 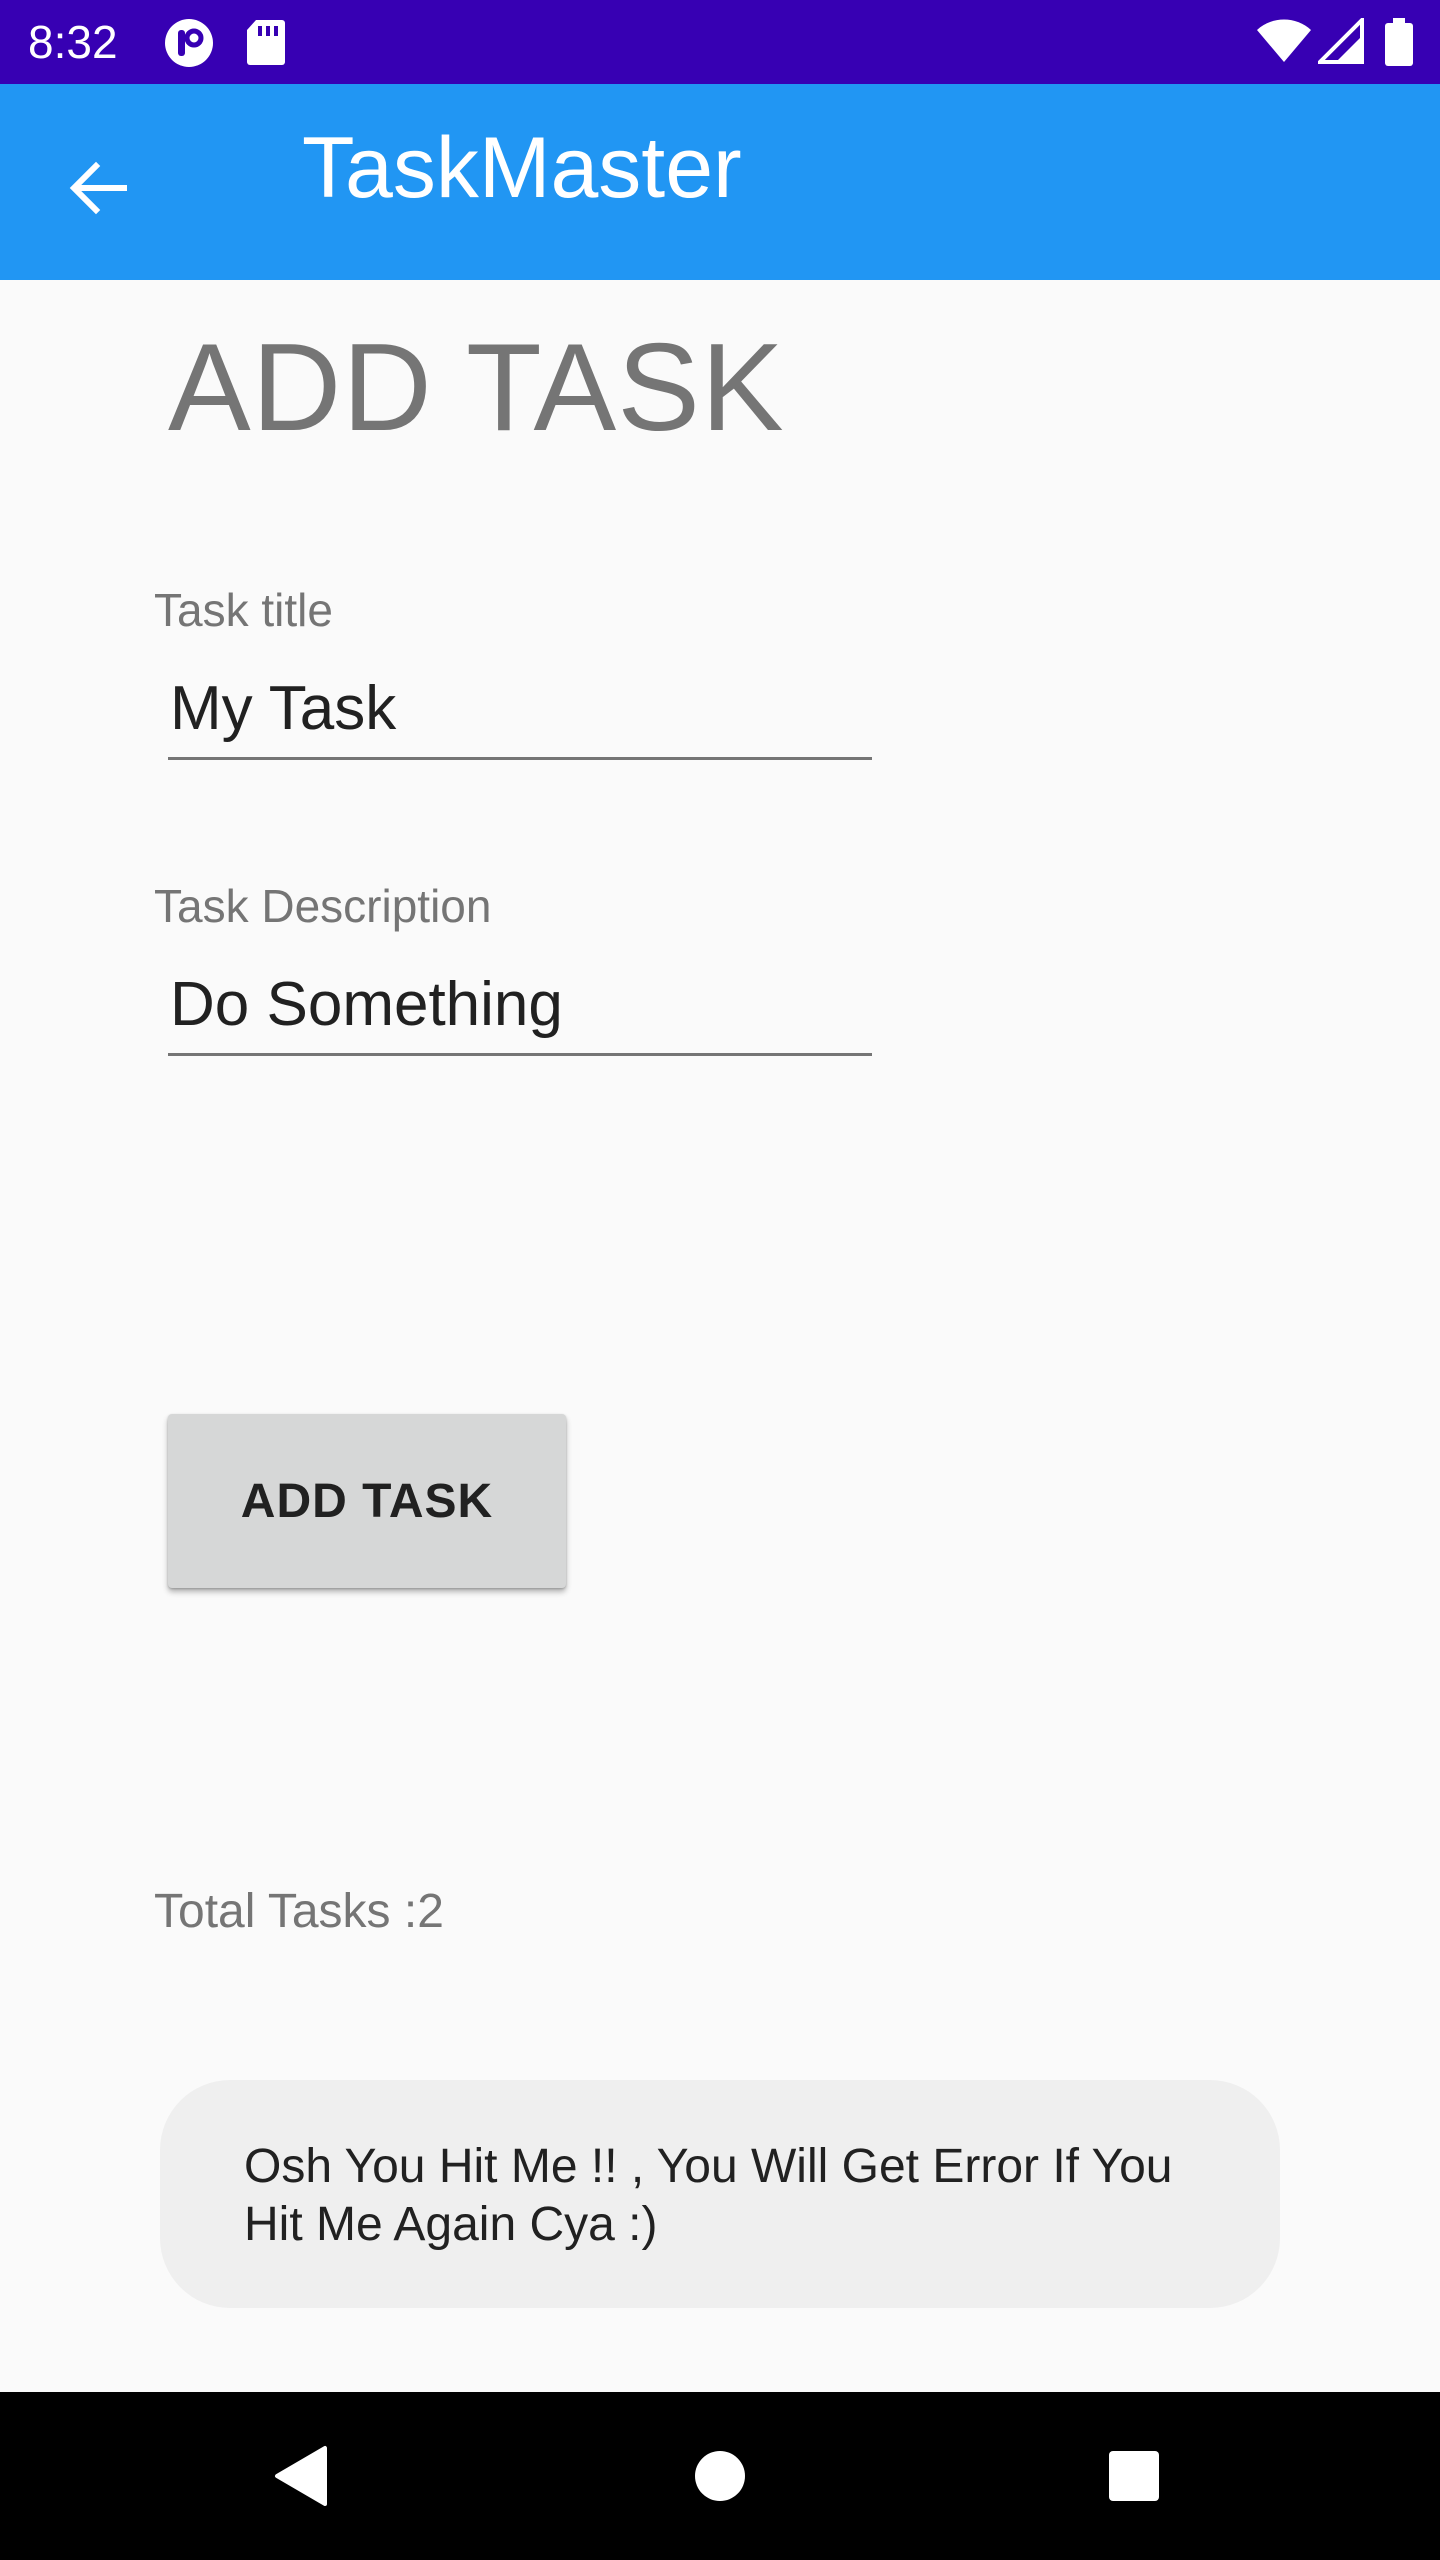 I want to click on back-triangle-icon, so click(x=301, y=2476).